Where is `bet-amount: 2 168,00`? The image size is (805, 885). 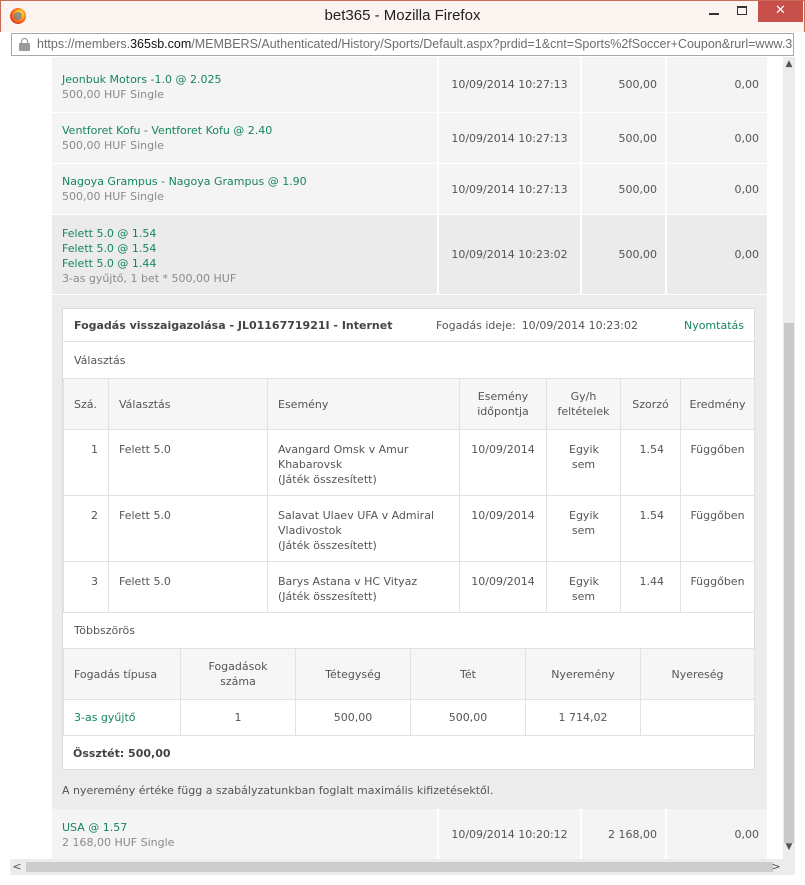 bet-amount: 2 168,00 is located at coordinates (622, 834).